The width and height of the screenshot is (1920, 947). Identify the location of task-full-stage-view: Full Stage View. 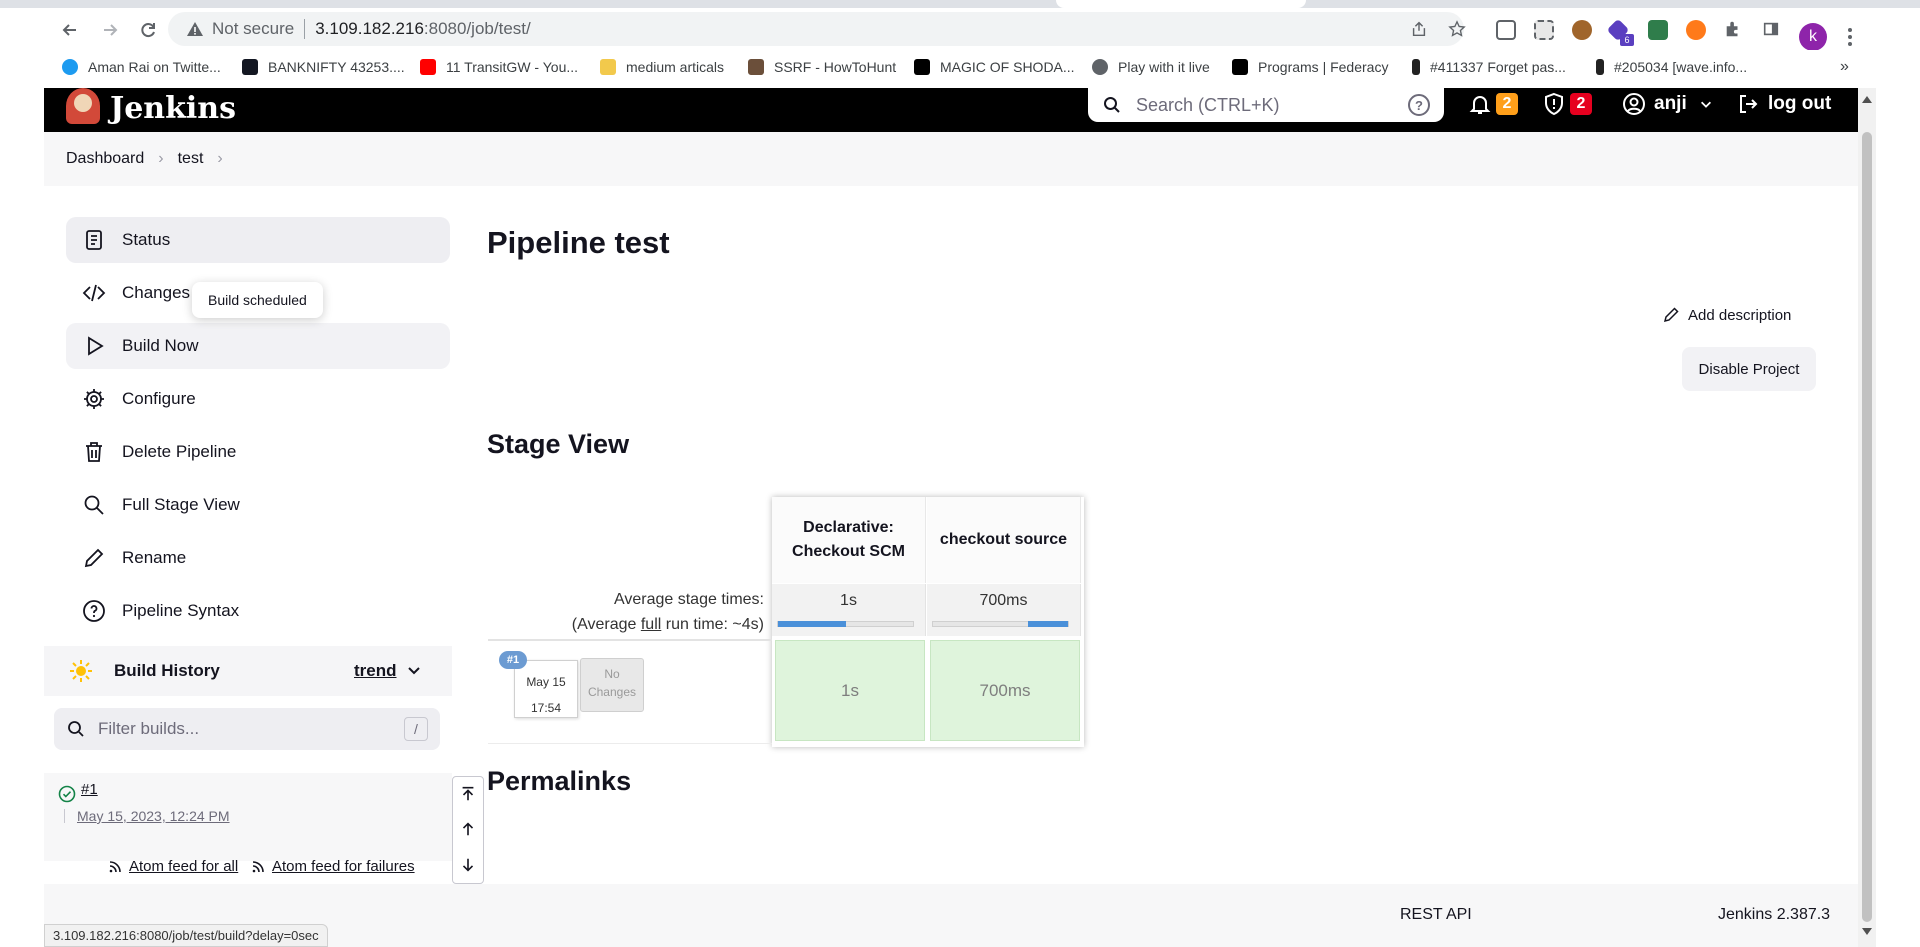
(258, 505).